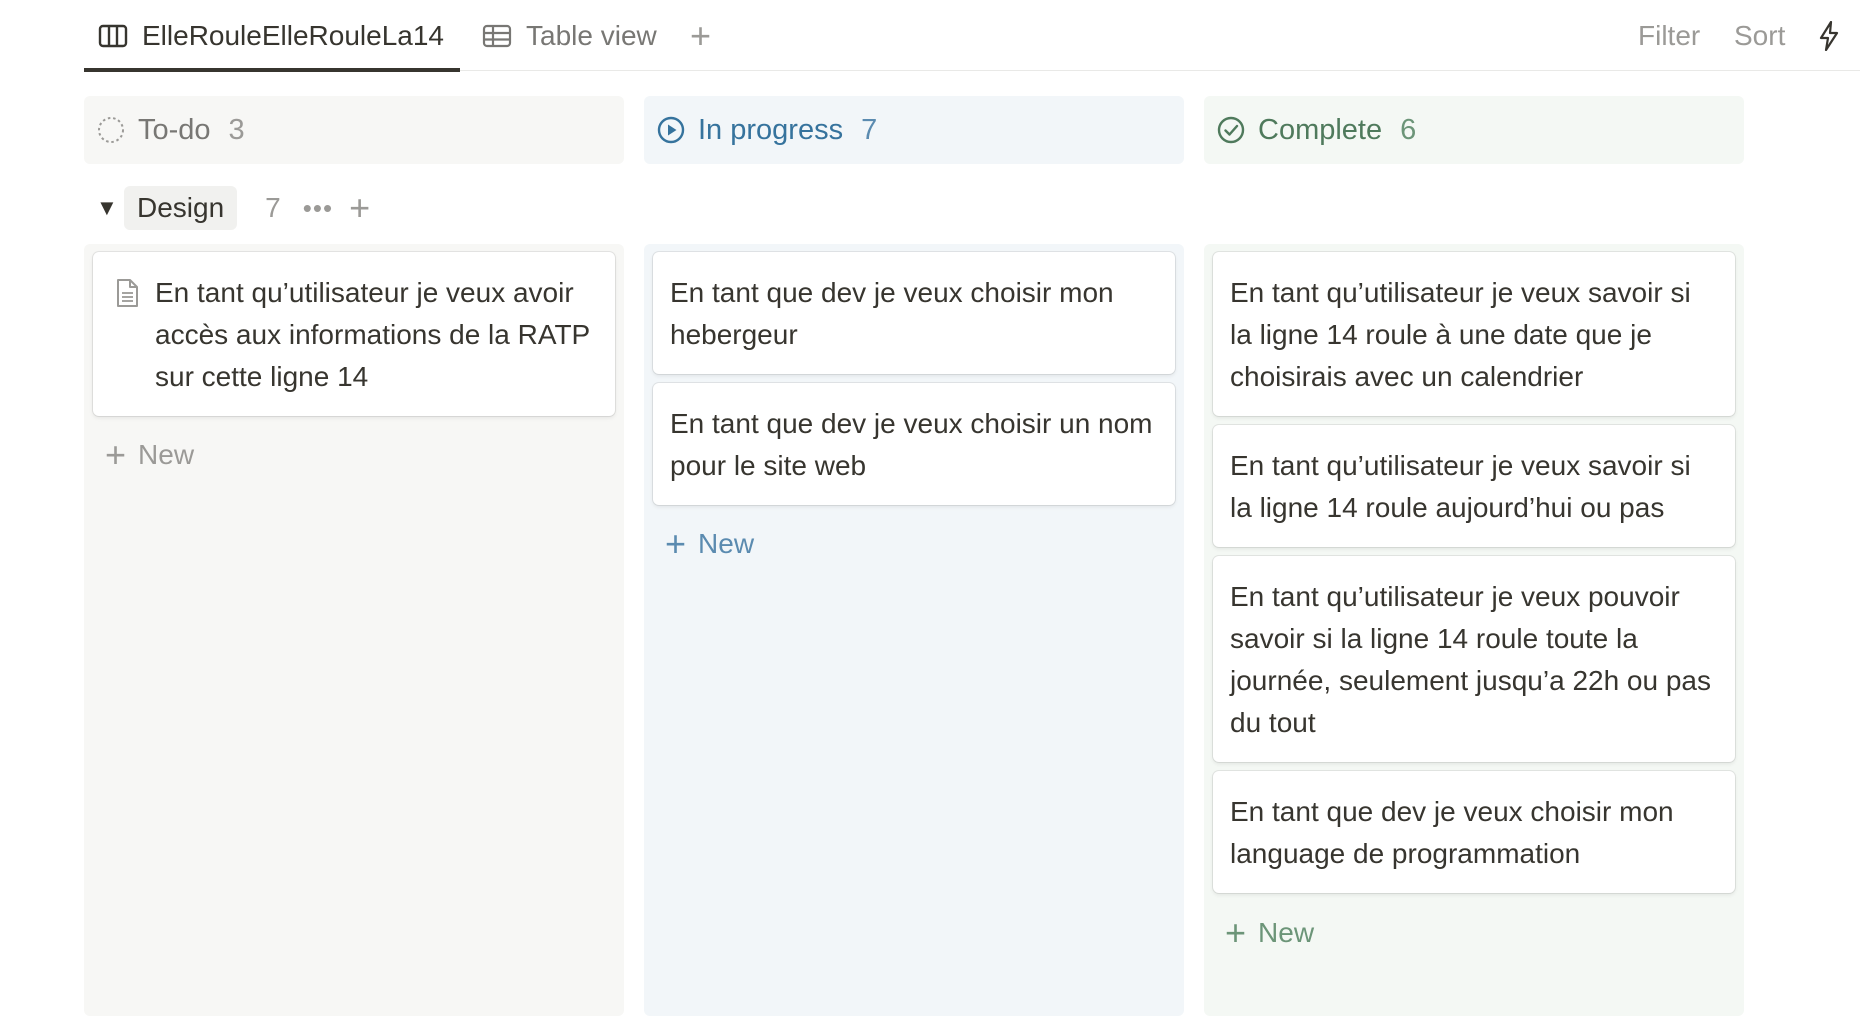  What do you see at coordinates (1759, 35) in the screenshot?
I see `sort-button: Sort` at bounding box center [1759, 35].